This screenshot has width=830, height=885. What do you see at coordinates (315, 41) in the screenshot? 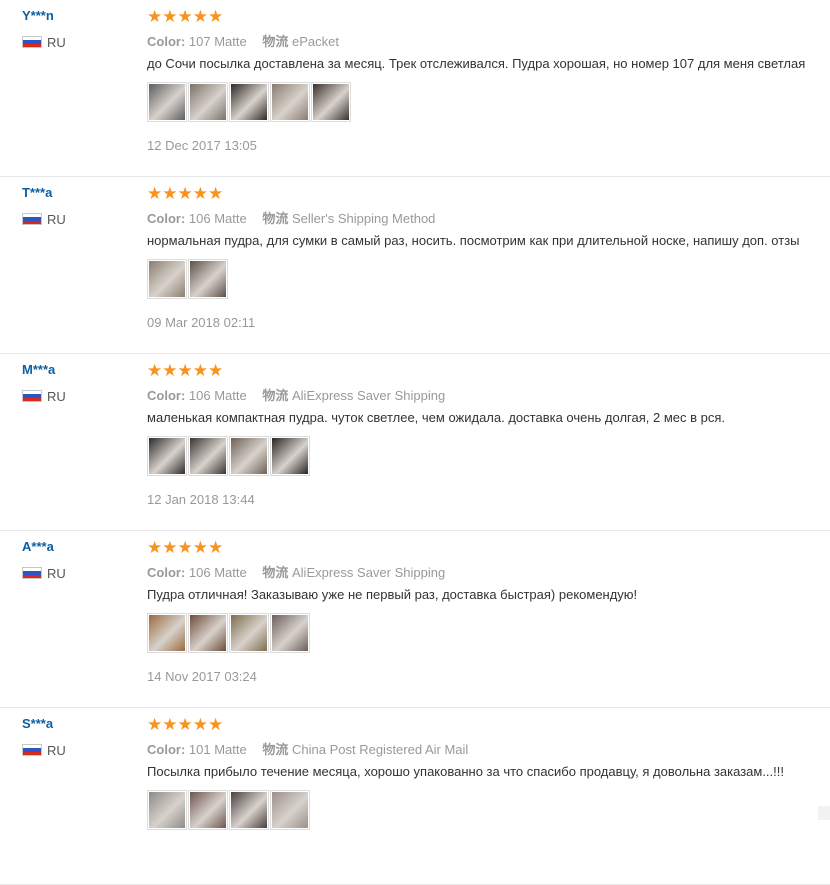
I see `shipping-value: ePacket` at bounding box center [315, 41].